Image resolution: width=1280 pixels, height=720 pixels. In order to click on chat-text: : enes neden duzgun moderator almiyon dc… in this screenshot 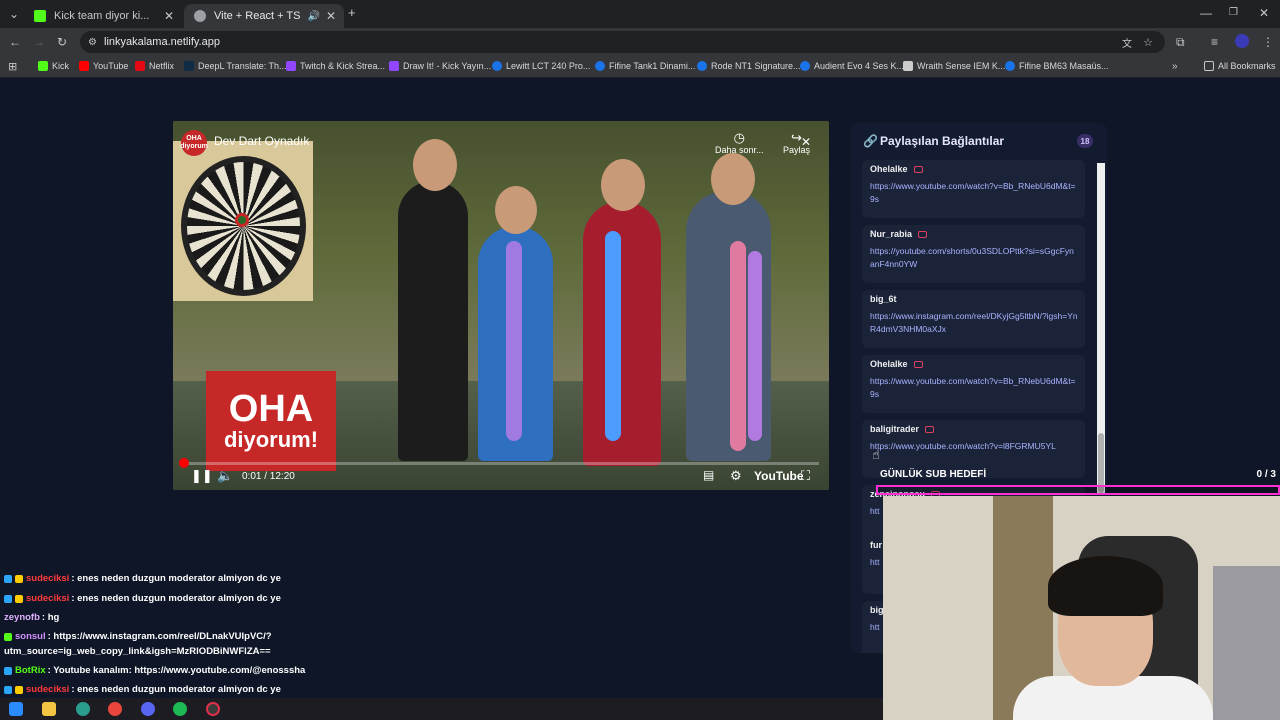, I will do `click(176, 689)`.